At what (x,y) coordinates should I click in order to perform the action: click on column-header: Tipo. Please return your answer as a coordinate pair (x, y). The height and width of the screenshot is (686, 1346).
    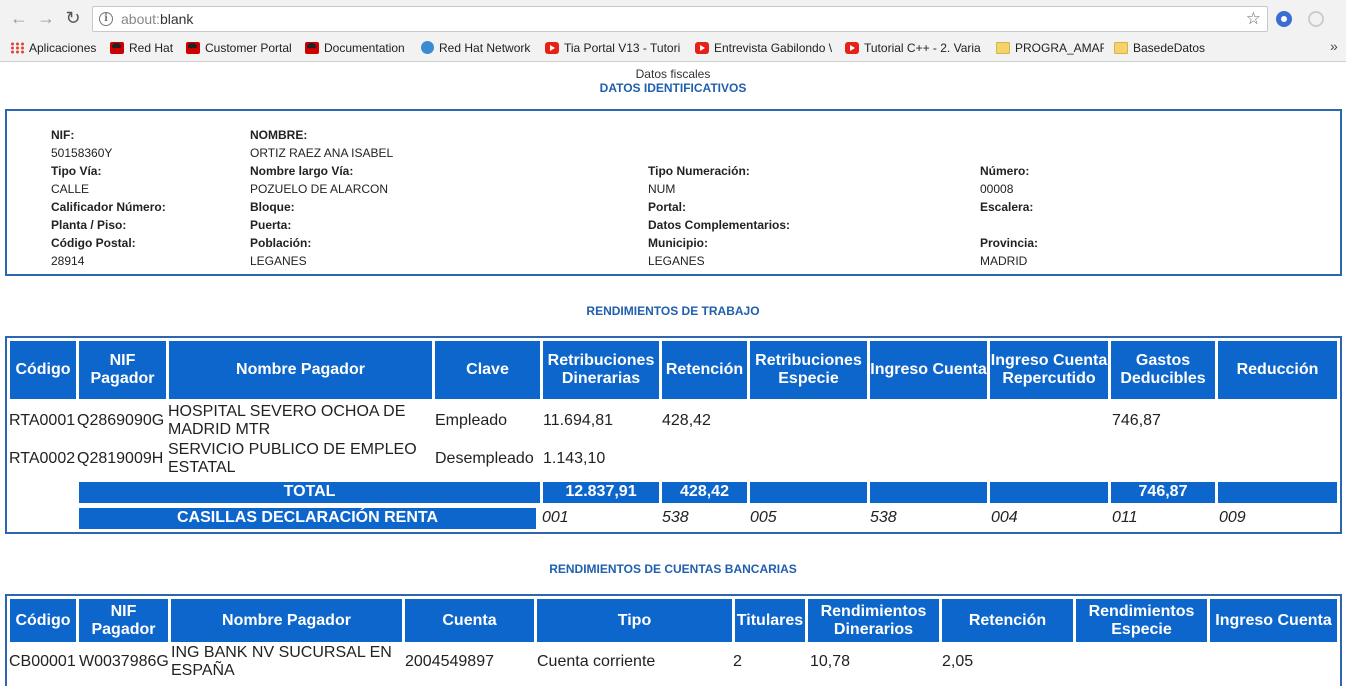
    Looking at the image, I should click on (634, 620).